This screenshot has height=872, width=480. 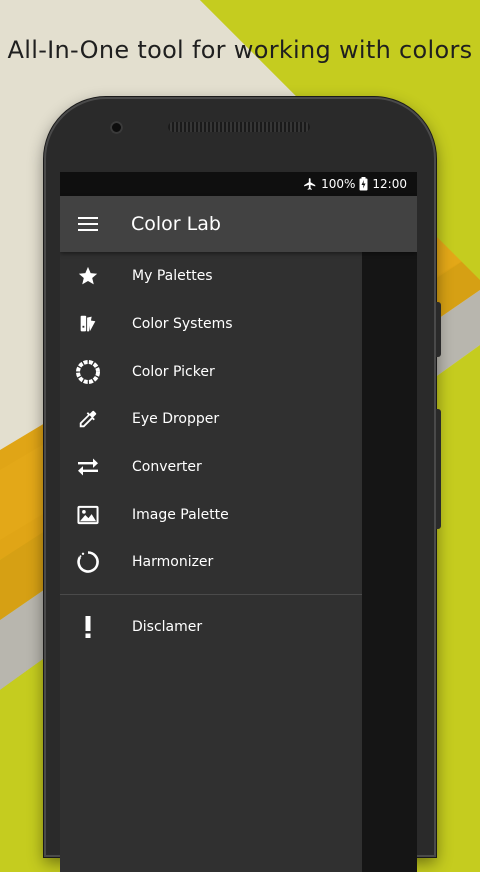 What do you see at coordinates (310, 184) in the screenshot?
I see `airplane-icon` at bounding box center [310, 184].